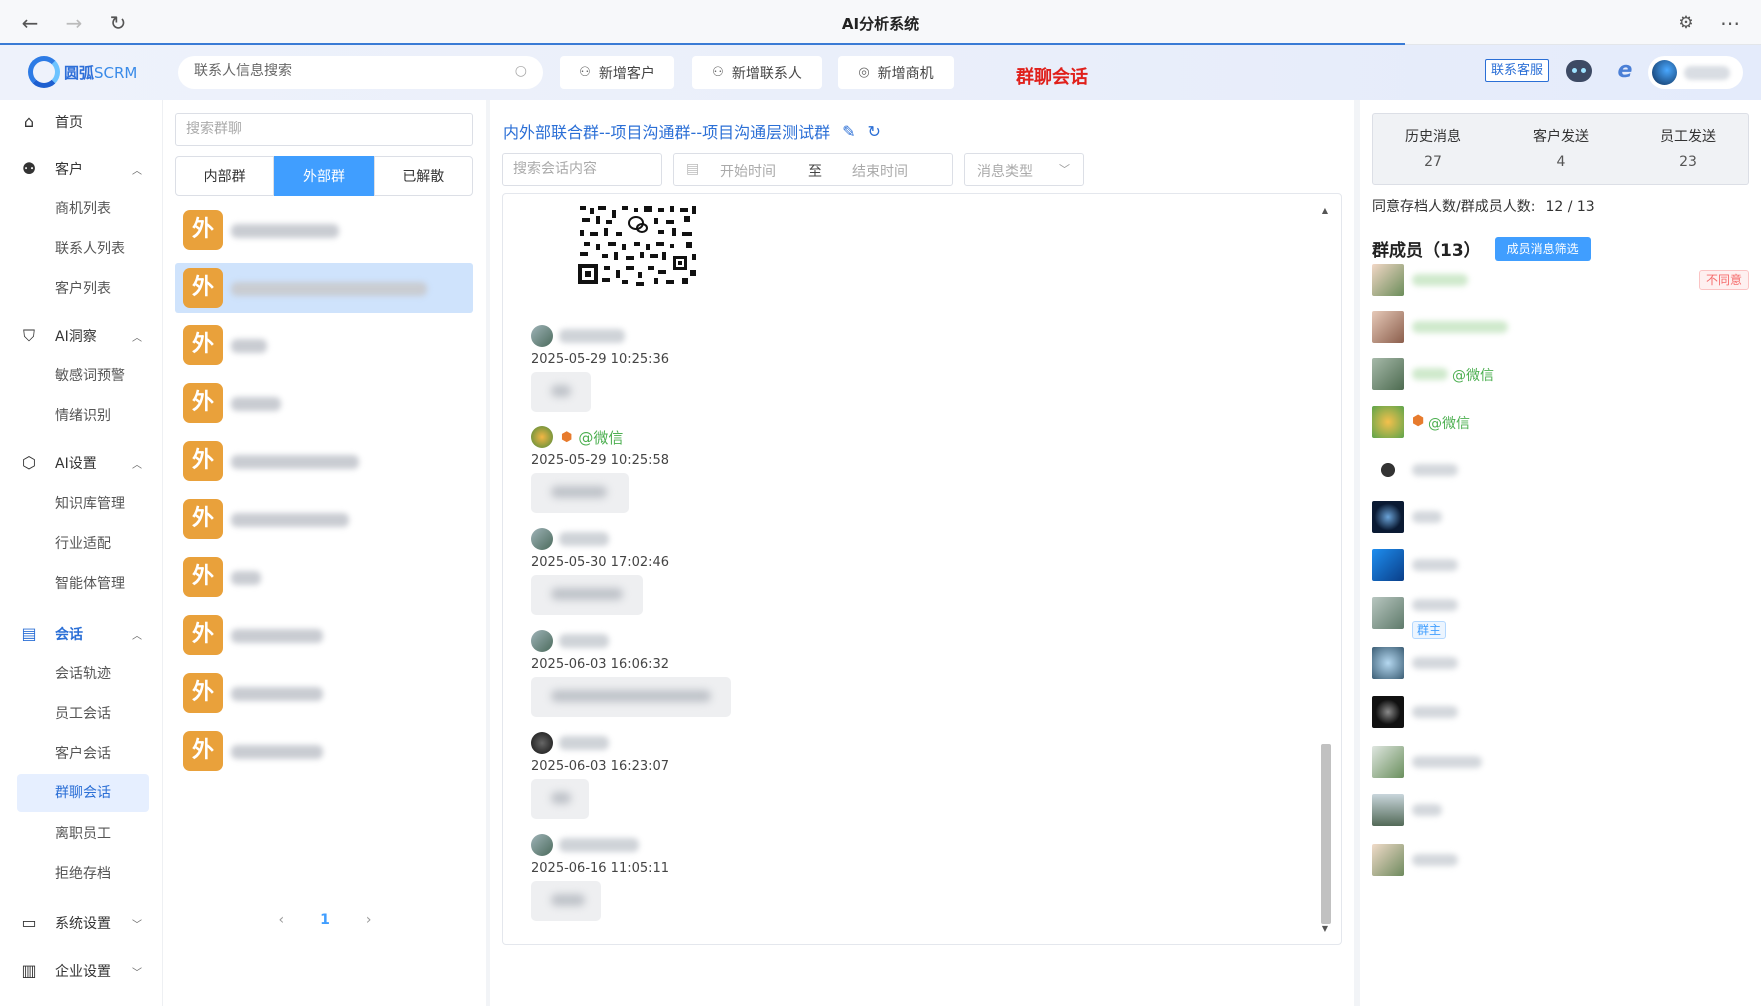  I want to click on menu-ai-insight: ⛉ AI洞察 ︿, so click(81, 336).